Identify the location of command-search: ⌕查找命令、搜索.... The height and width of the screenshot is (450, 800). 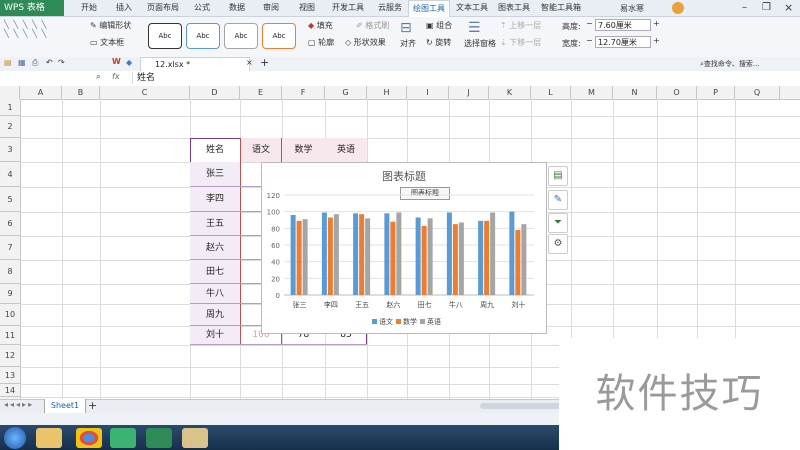
(730, 64).